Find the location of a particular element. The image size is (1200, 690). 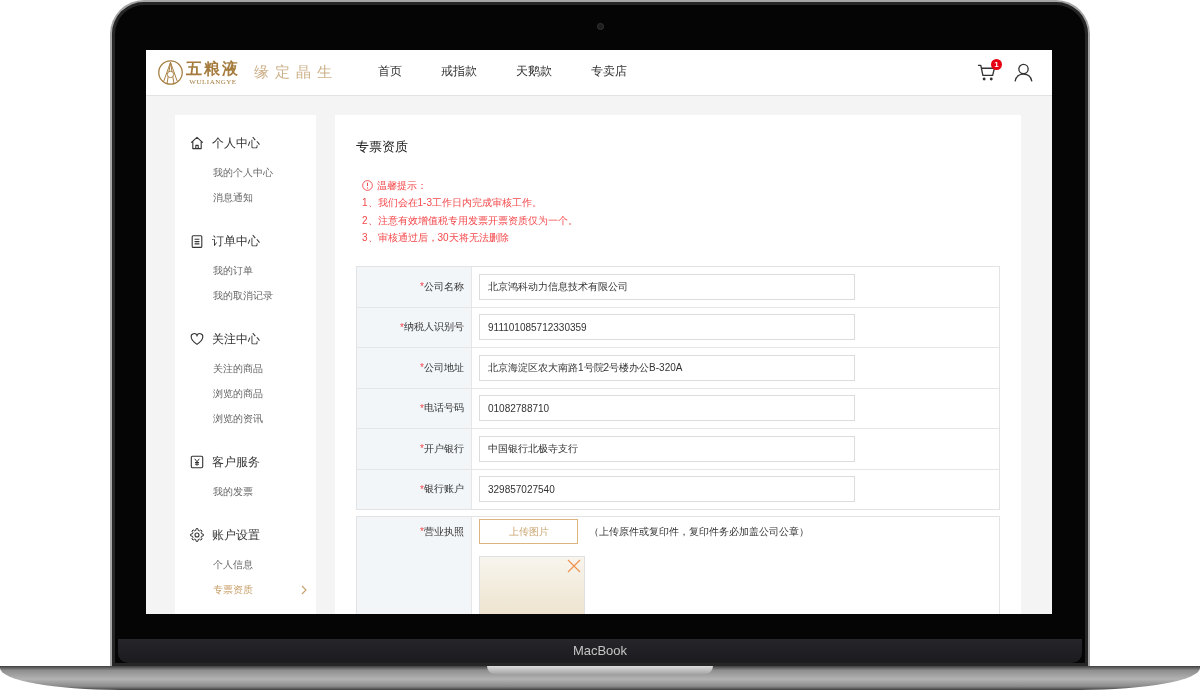

sidebar-group-title: 关注中心 is located at coordinates (236, 339).